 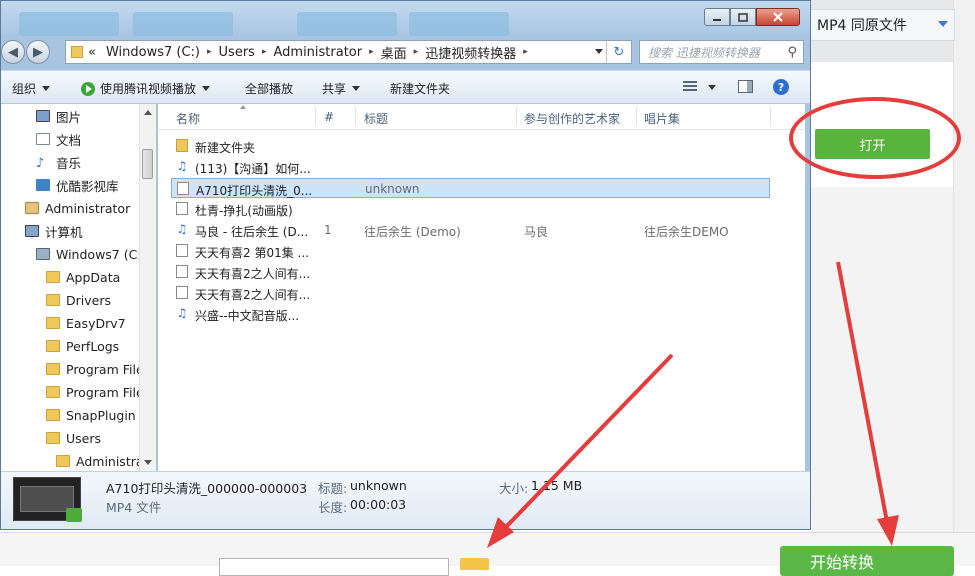 I want to click on column-header-name: 名称, so click(x=188, y=118).